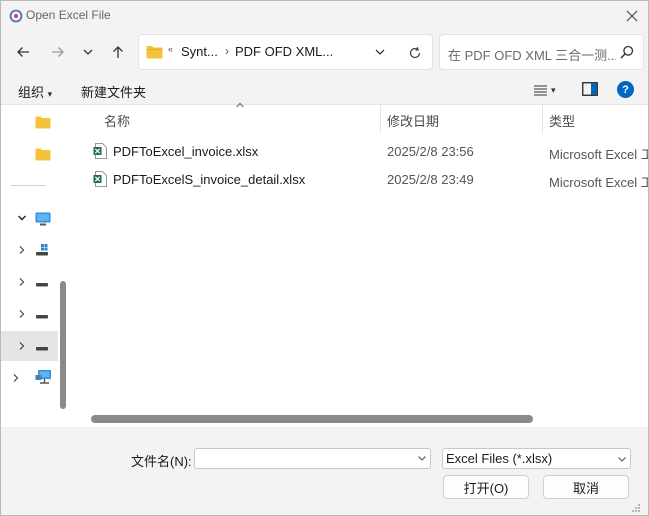  I want to click on organize-label: 组织, so click(31, 92).